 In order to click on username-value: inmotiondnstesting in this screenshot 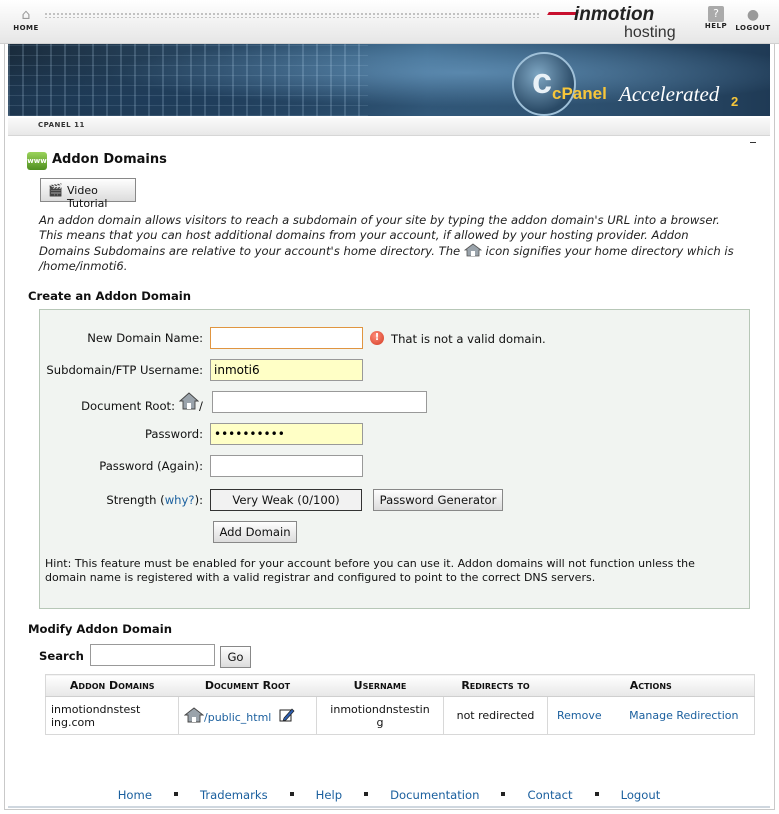, I will do `click(380, 715)`.